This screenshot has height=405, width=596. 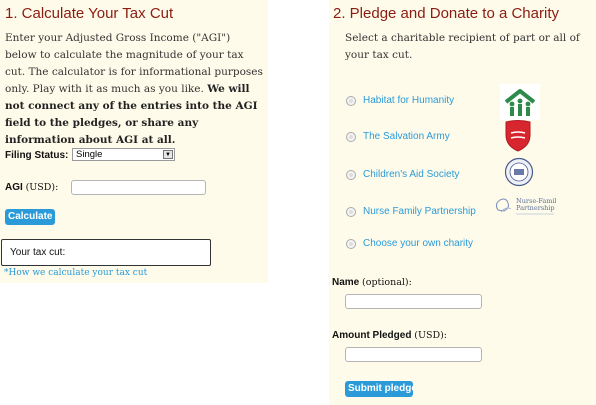 I want to click on childrens-aid-seal-icon, so click(x=519, y=172).